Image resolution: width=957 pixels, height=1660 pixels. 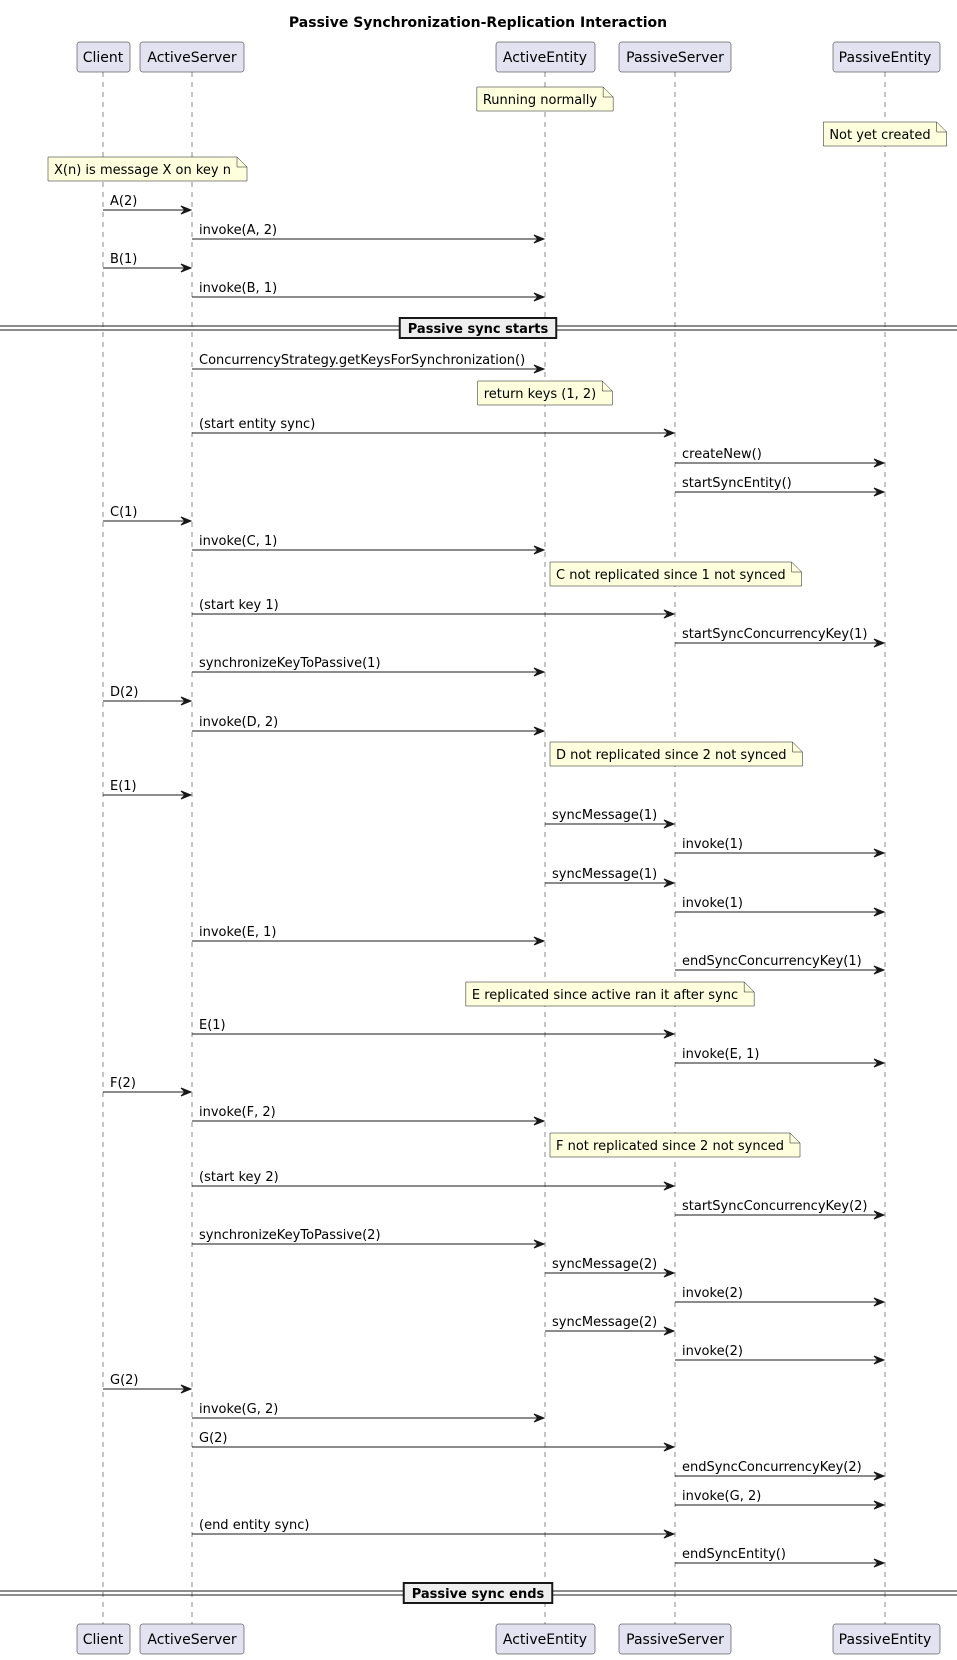 I want to click on message-label: (start key 2), so click(x=239, y=1177).